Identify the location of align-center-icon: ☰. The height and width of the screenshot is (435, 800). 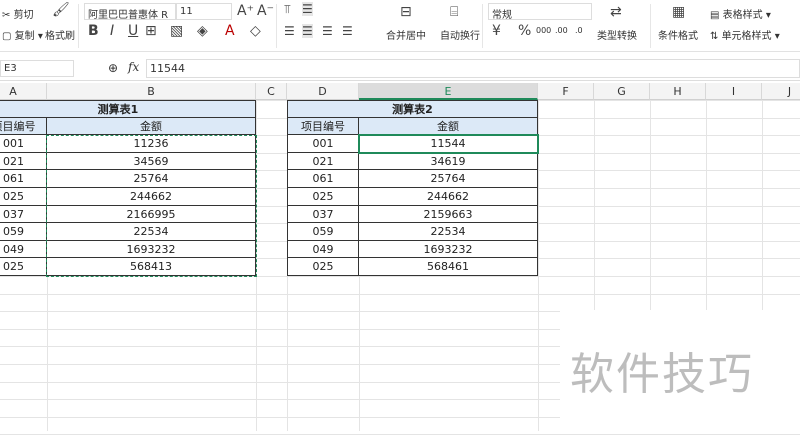
(307, 31).